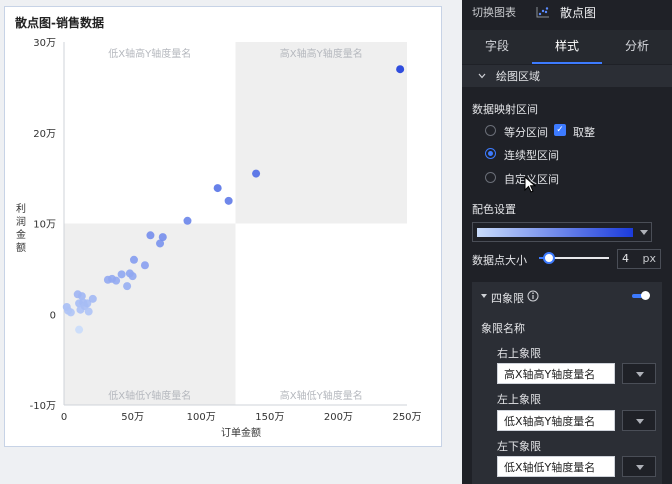 Image resolution: width=672 pixels, height=484 pixels. Describe the element at coordinates (584, 132) in the screenshot. I see `round-checkbox-label: 取整` at that location.